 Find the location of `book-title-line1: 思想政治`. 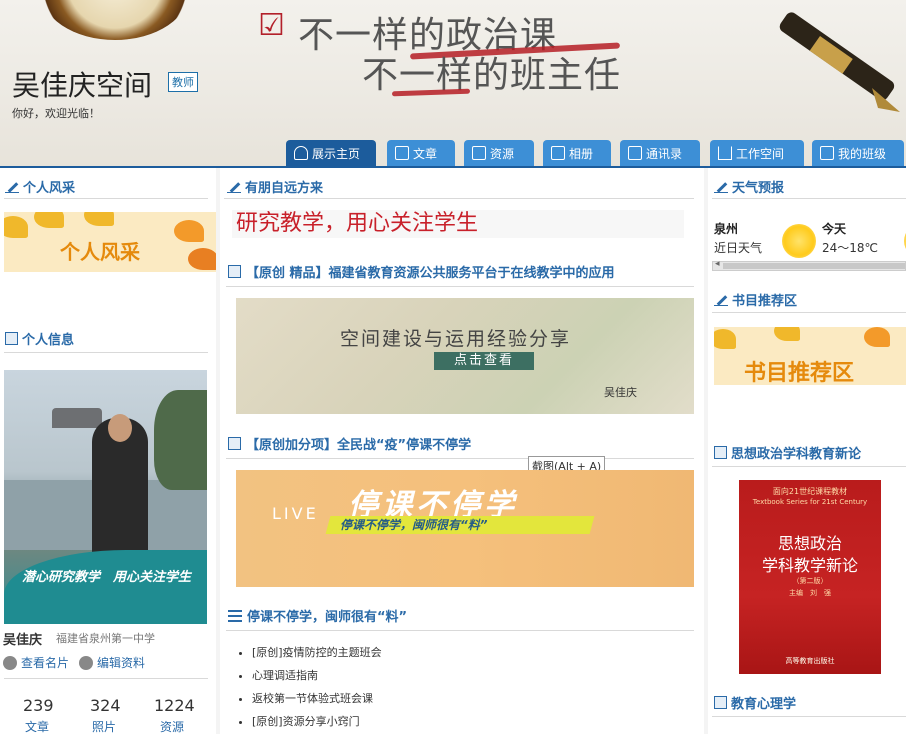

book-title-line1: 思想政治 is located at coordinates (809, 543).